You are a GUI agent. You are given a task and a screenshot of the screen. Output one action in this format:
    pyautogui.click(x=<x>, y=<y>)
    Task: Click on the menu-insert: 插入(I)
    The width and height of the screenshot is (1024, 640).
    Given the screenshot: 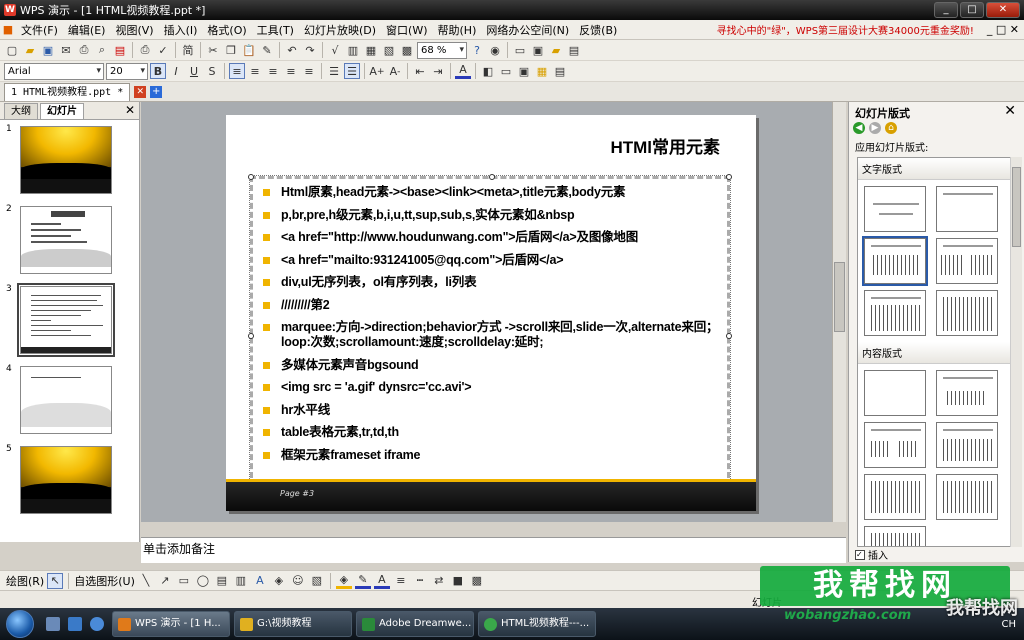 What is the action you would take?
    pyautogui.click(x=181, y=30)
    